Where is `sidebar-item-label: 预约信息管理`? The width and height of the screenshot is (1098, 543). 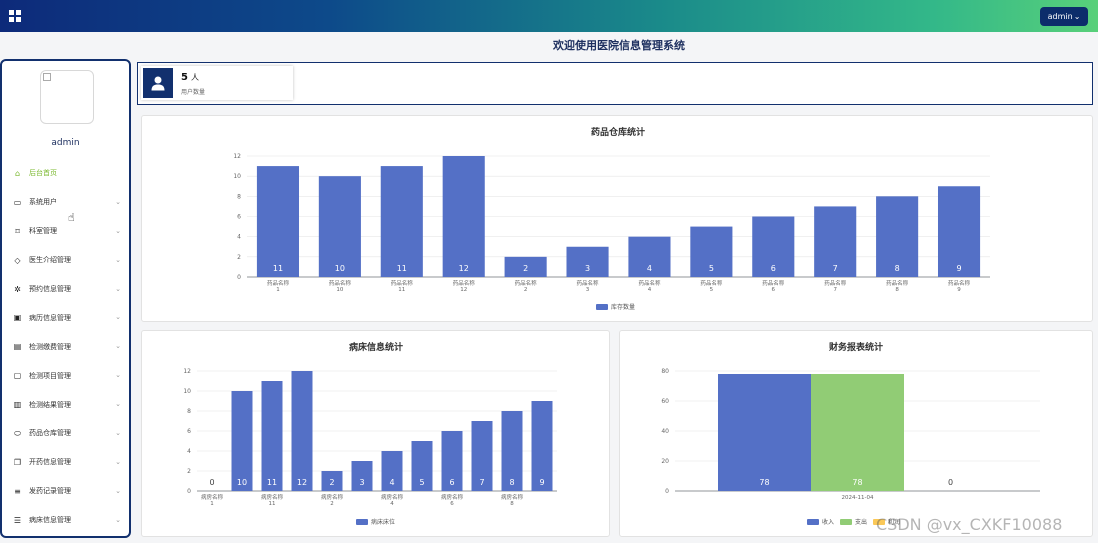
sidebar-item-label: 预约信息管理 is located at coordinates (50, 289).